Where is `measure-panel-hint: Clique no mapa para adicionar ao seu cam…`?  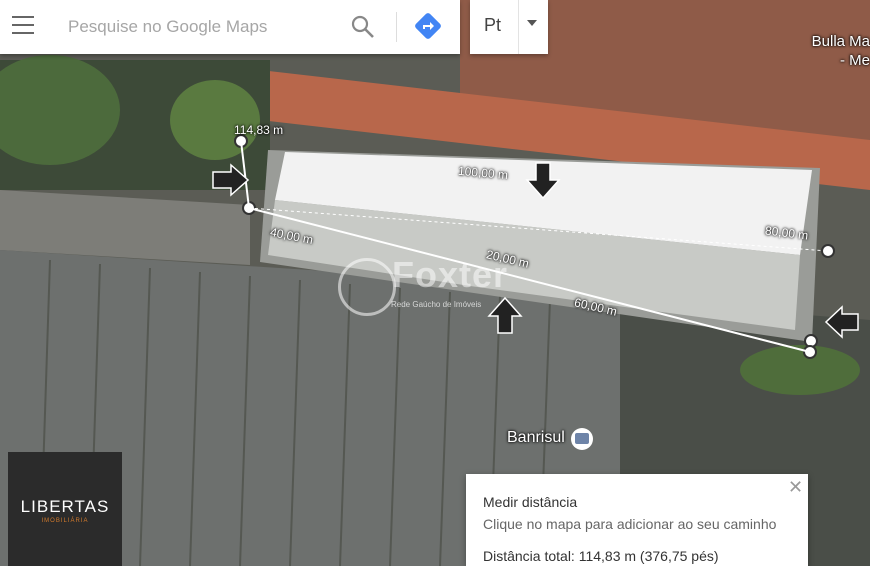 measure-panel-hint: Clique no mapa para adicionar ao seu cam… is located at coordinates (630, 524).